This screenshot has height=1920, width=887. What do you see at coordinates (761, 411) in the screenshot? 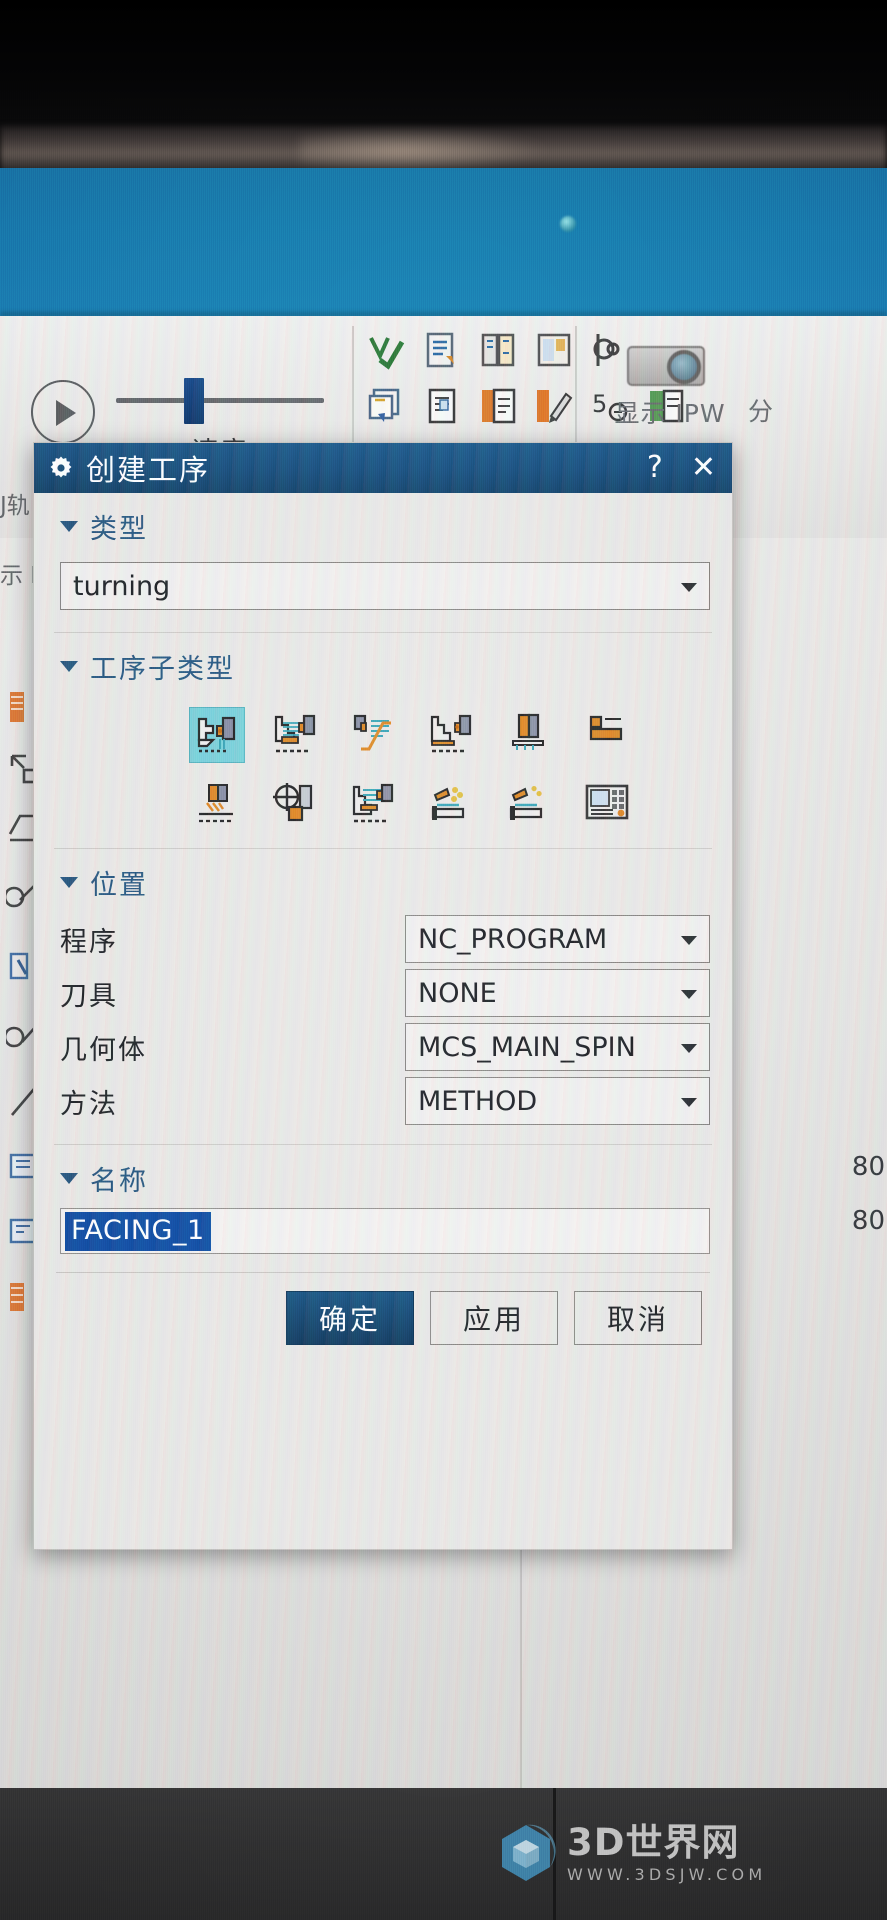
I see `toolbar-right-partial-label: 分` at bounding box center [761, 411].